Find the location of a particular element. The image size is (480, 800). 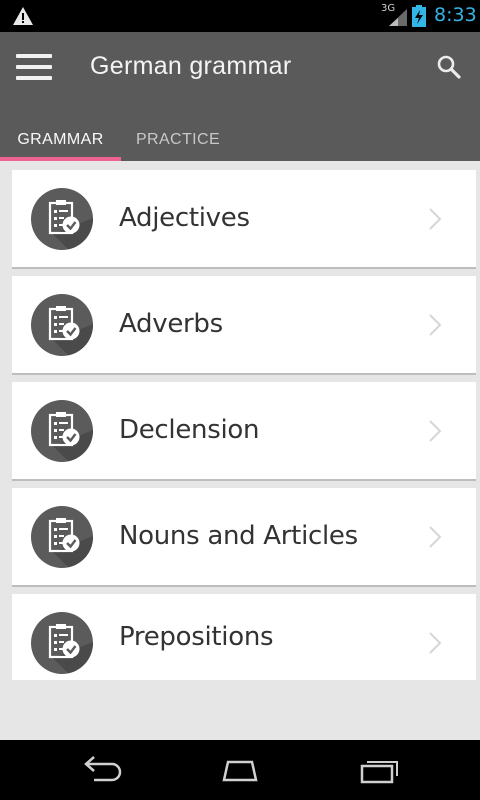

clock: 8:33 is located at coordinates (455, 15).